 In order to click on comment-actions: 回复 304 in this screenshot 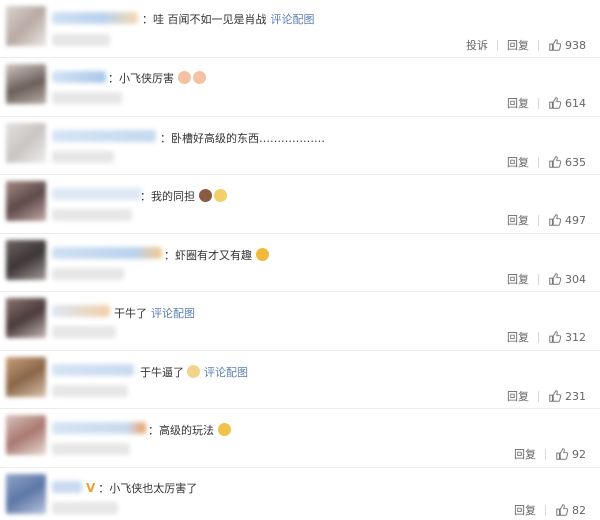, I will do `click(546, 279)`.